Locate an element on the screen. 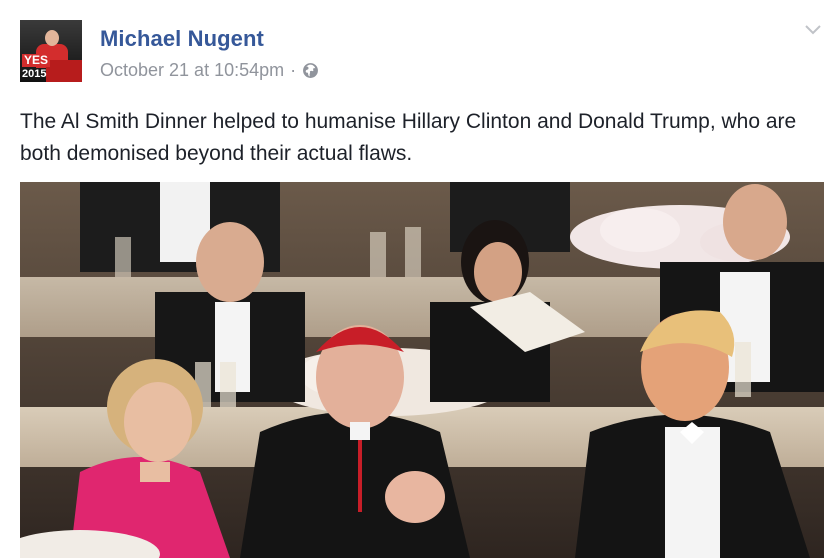 The image size is (824, 558). author-avatar: YES 2015 is located at coordinates (51, 51).